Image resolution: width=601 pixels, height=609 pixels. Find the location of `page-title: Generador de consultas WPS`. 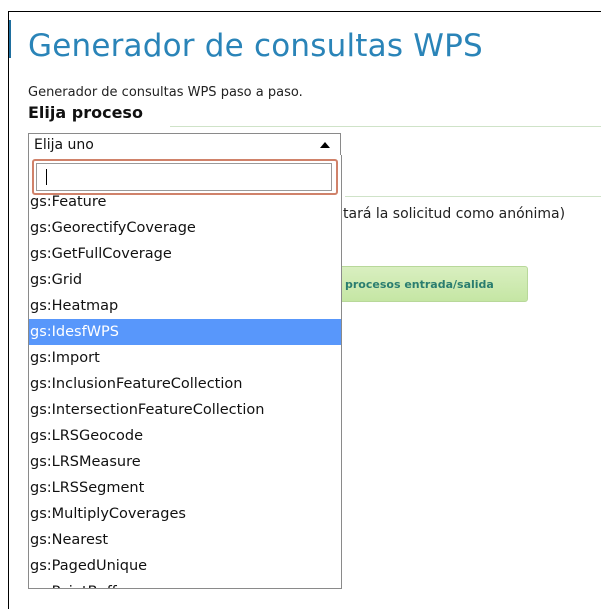

page-title: Generador de consultas WPS is located at coordinates (255, 46).